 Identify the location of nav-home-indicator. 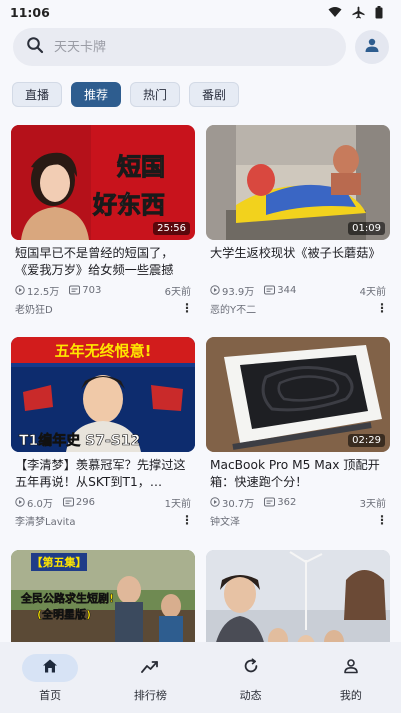
(50, 668).